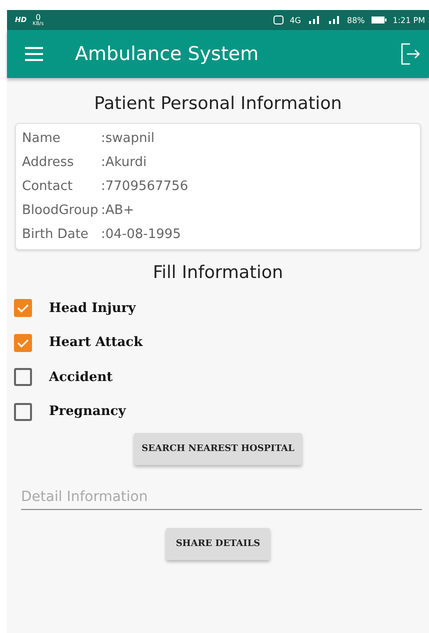 The image size is (429, 633). What do you see at coordinates (218, 544) in the screenshot?
I see `share-details-button: SHARE DETAILS` at bounding box center [218, 544].